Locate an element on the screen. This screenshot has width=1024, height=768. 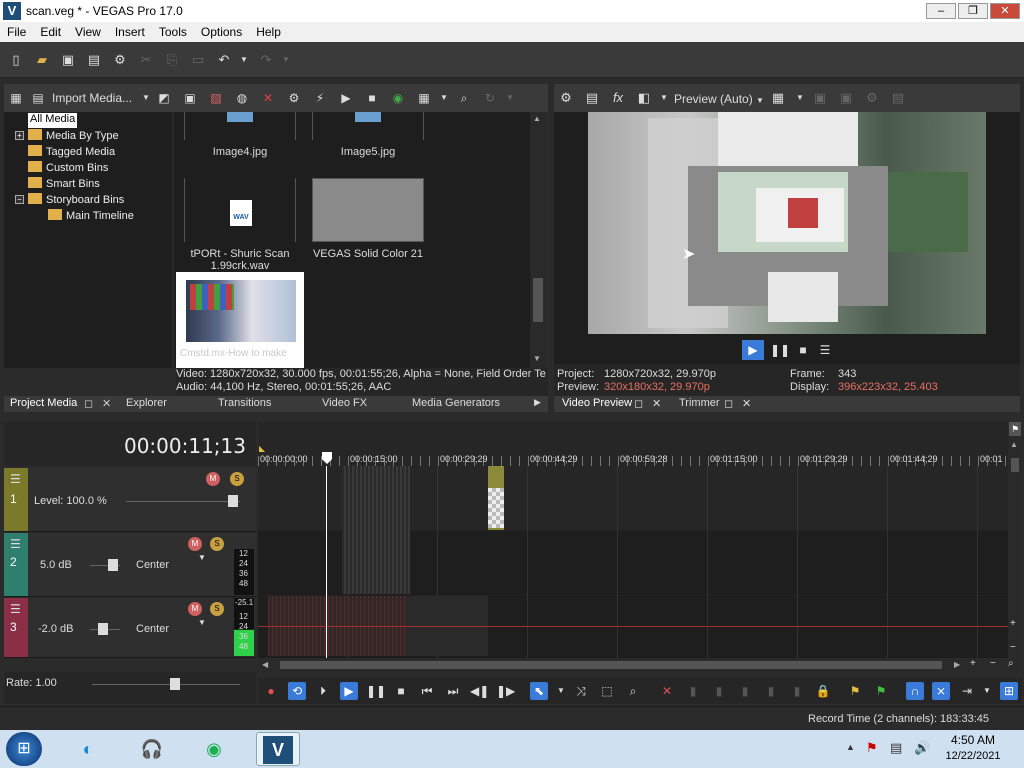
copy-snapshot-icon: ▣ is located at coordinates (820, 98).